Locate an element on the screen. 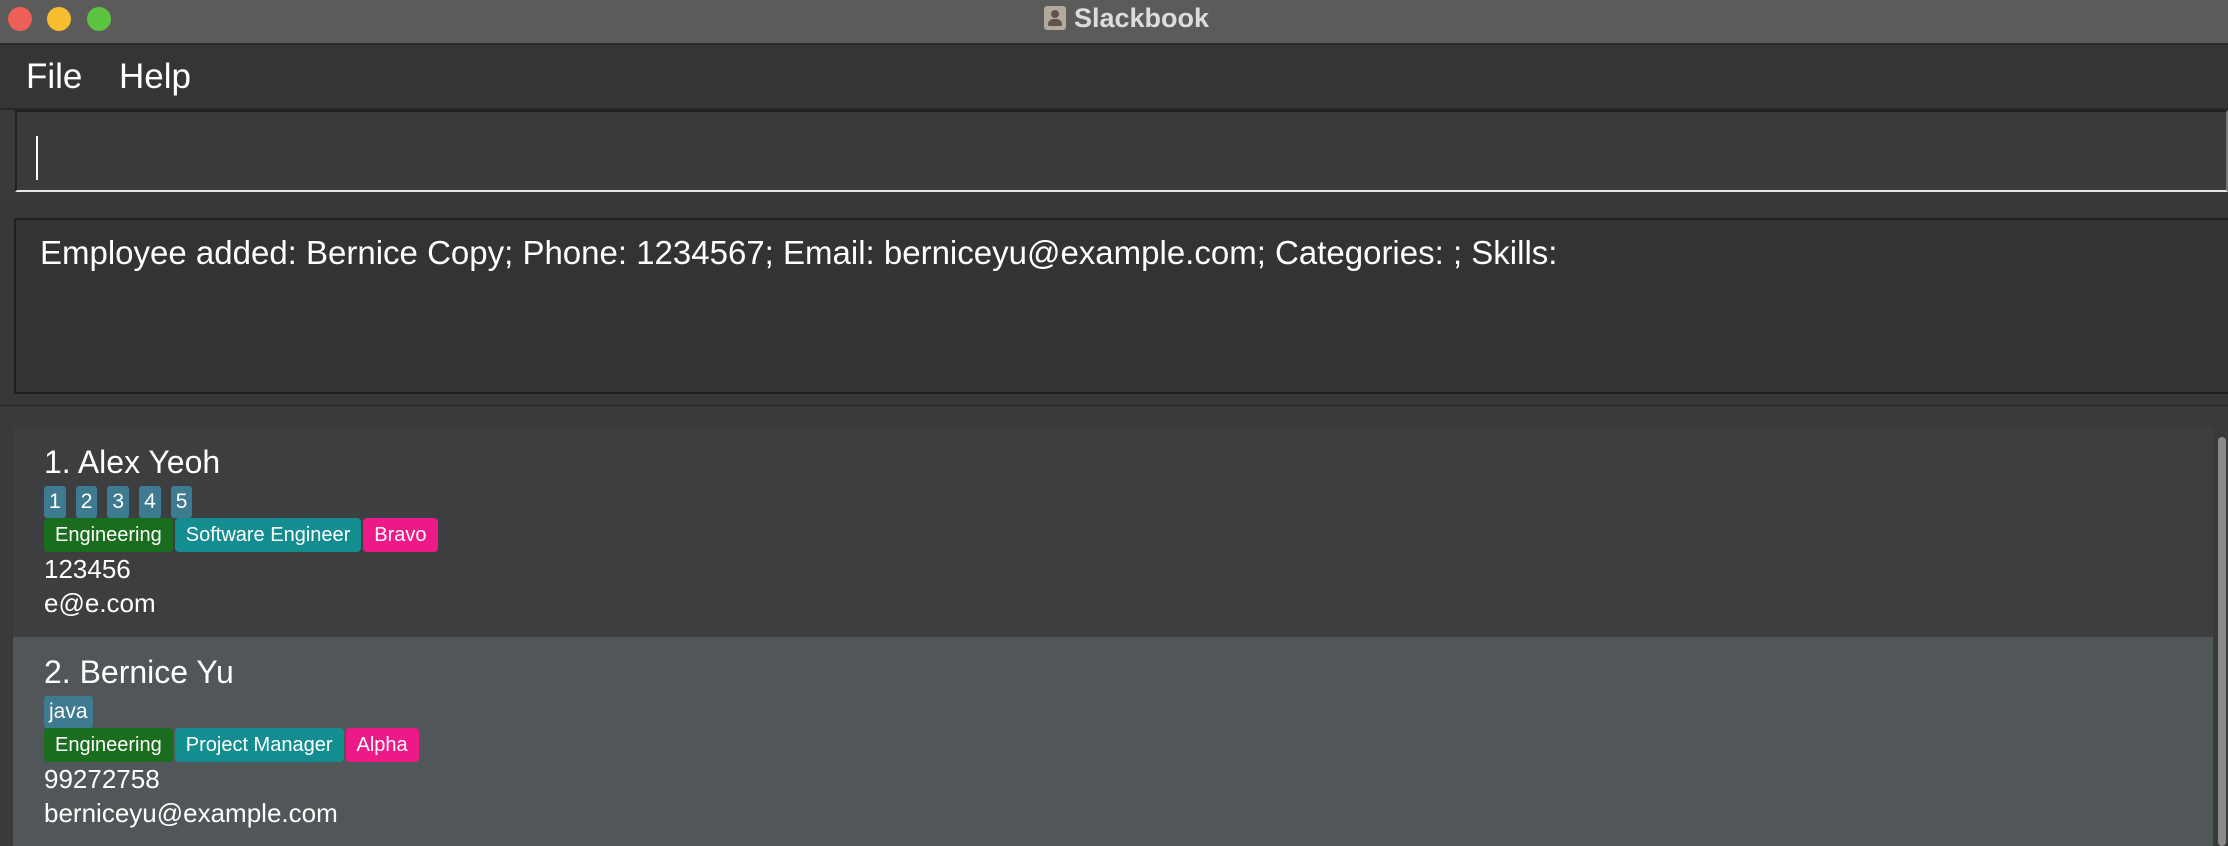  category-tag-team: Alpha is located at coordinates (382, 745).